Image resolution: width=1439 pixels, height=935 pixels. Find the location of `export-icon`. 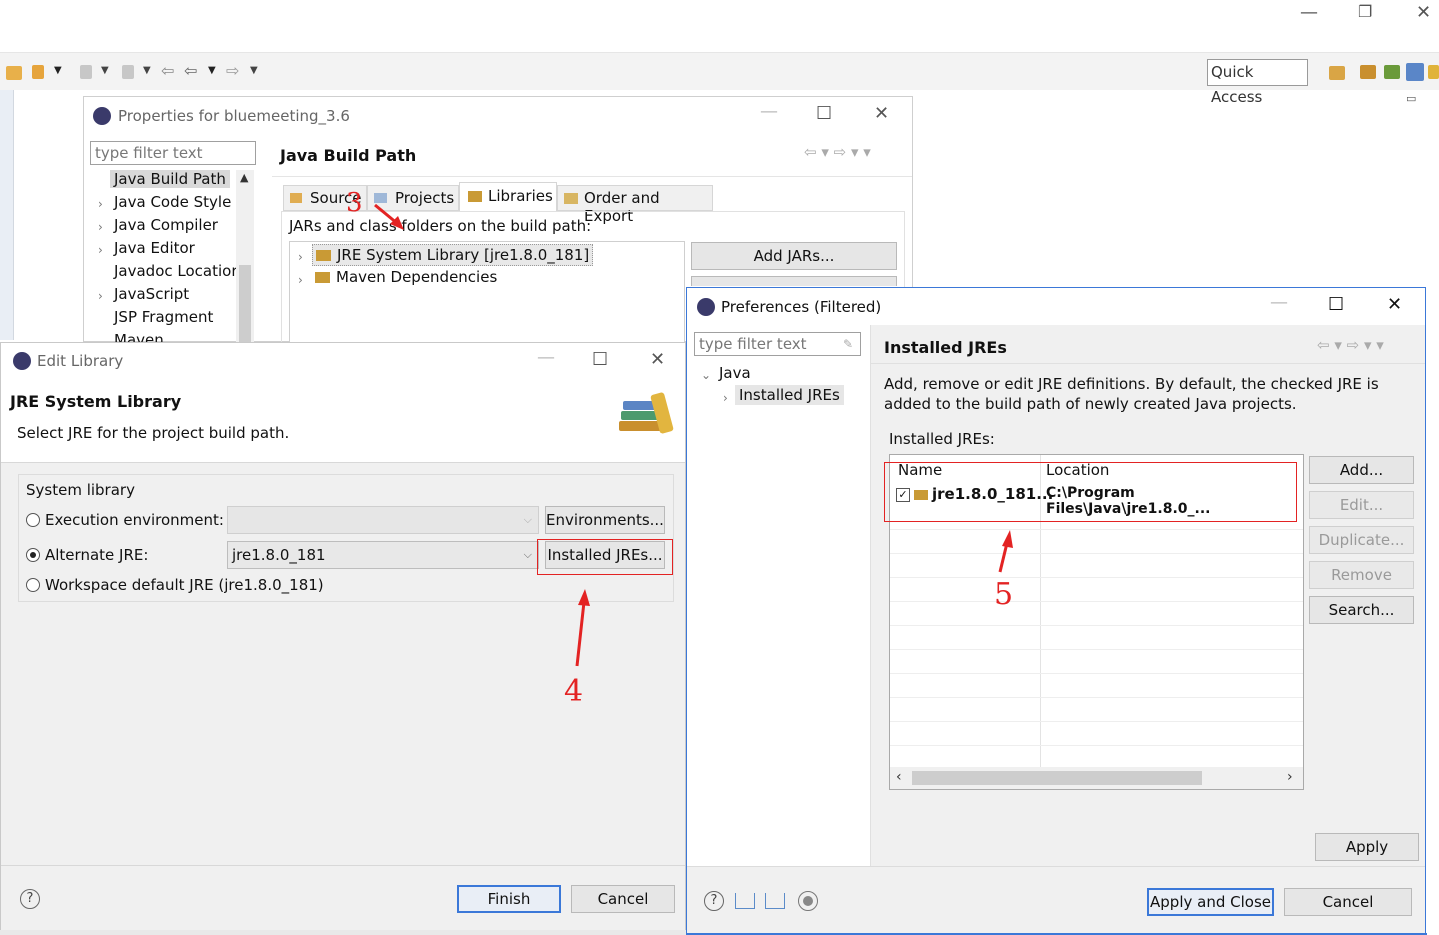

export-icon is located at coordinates (775, 901).